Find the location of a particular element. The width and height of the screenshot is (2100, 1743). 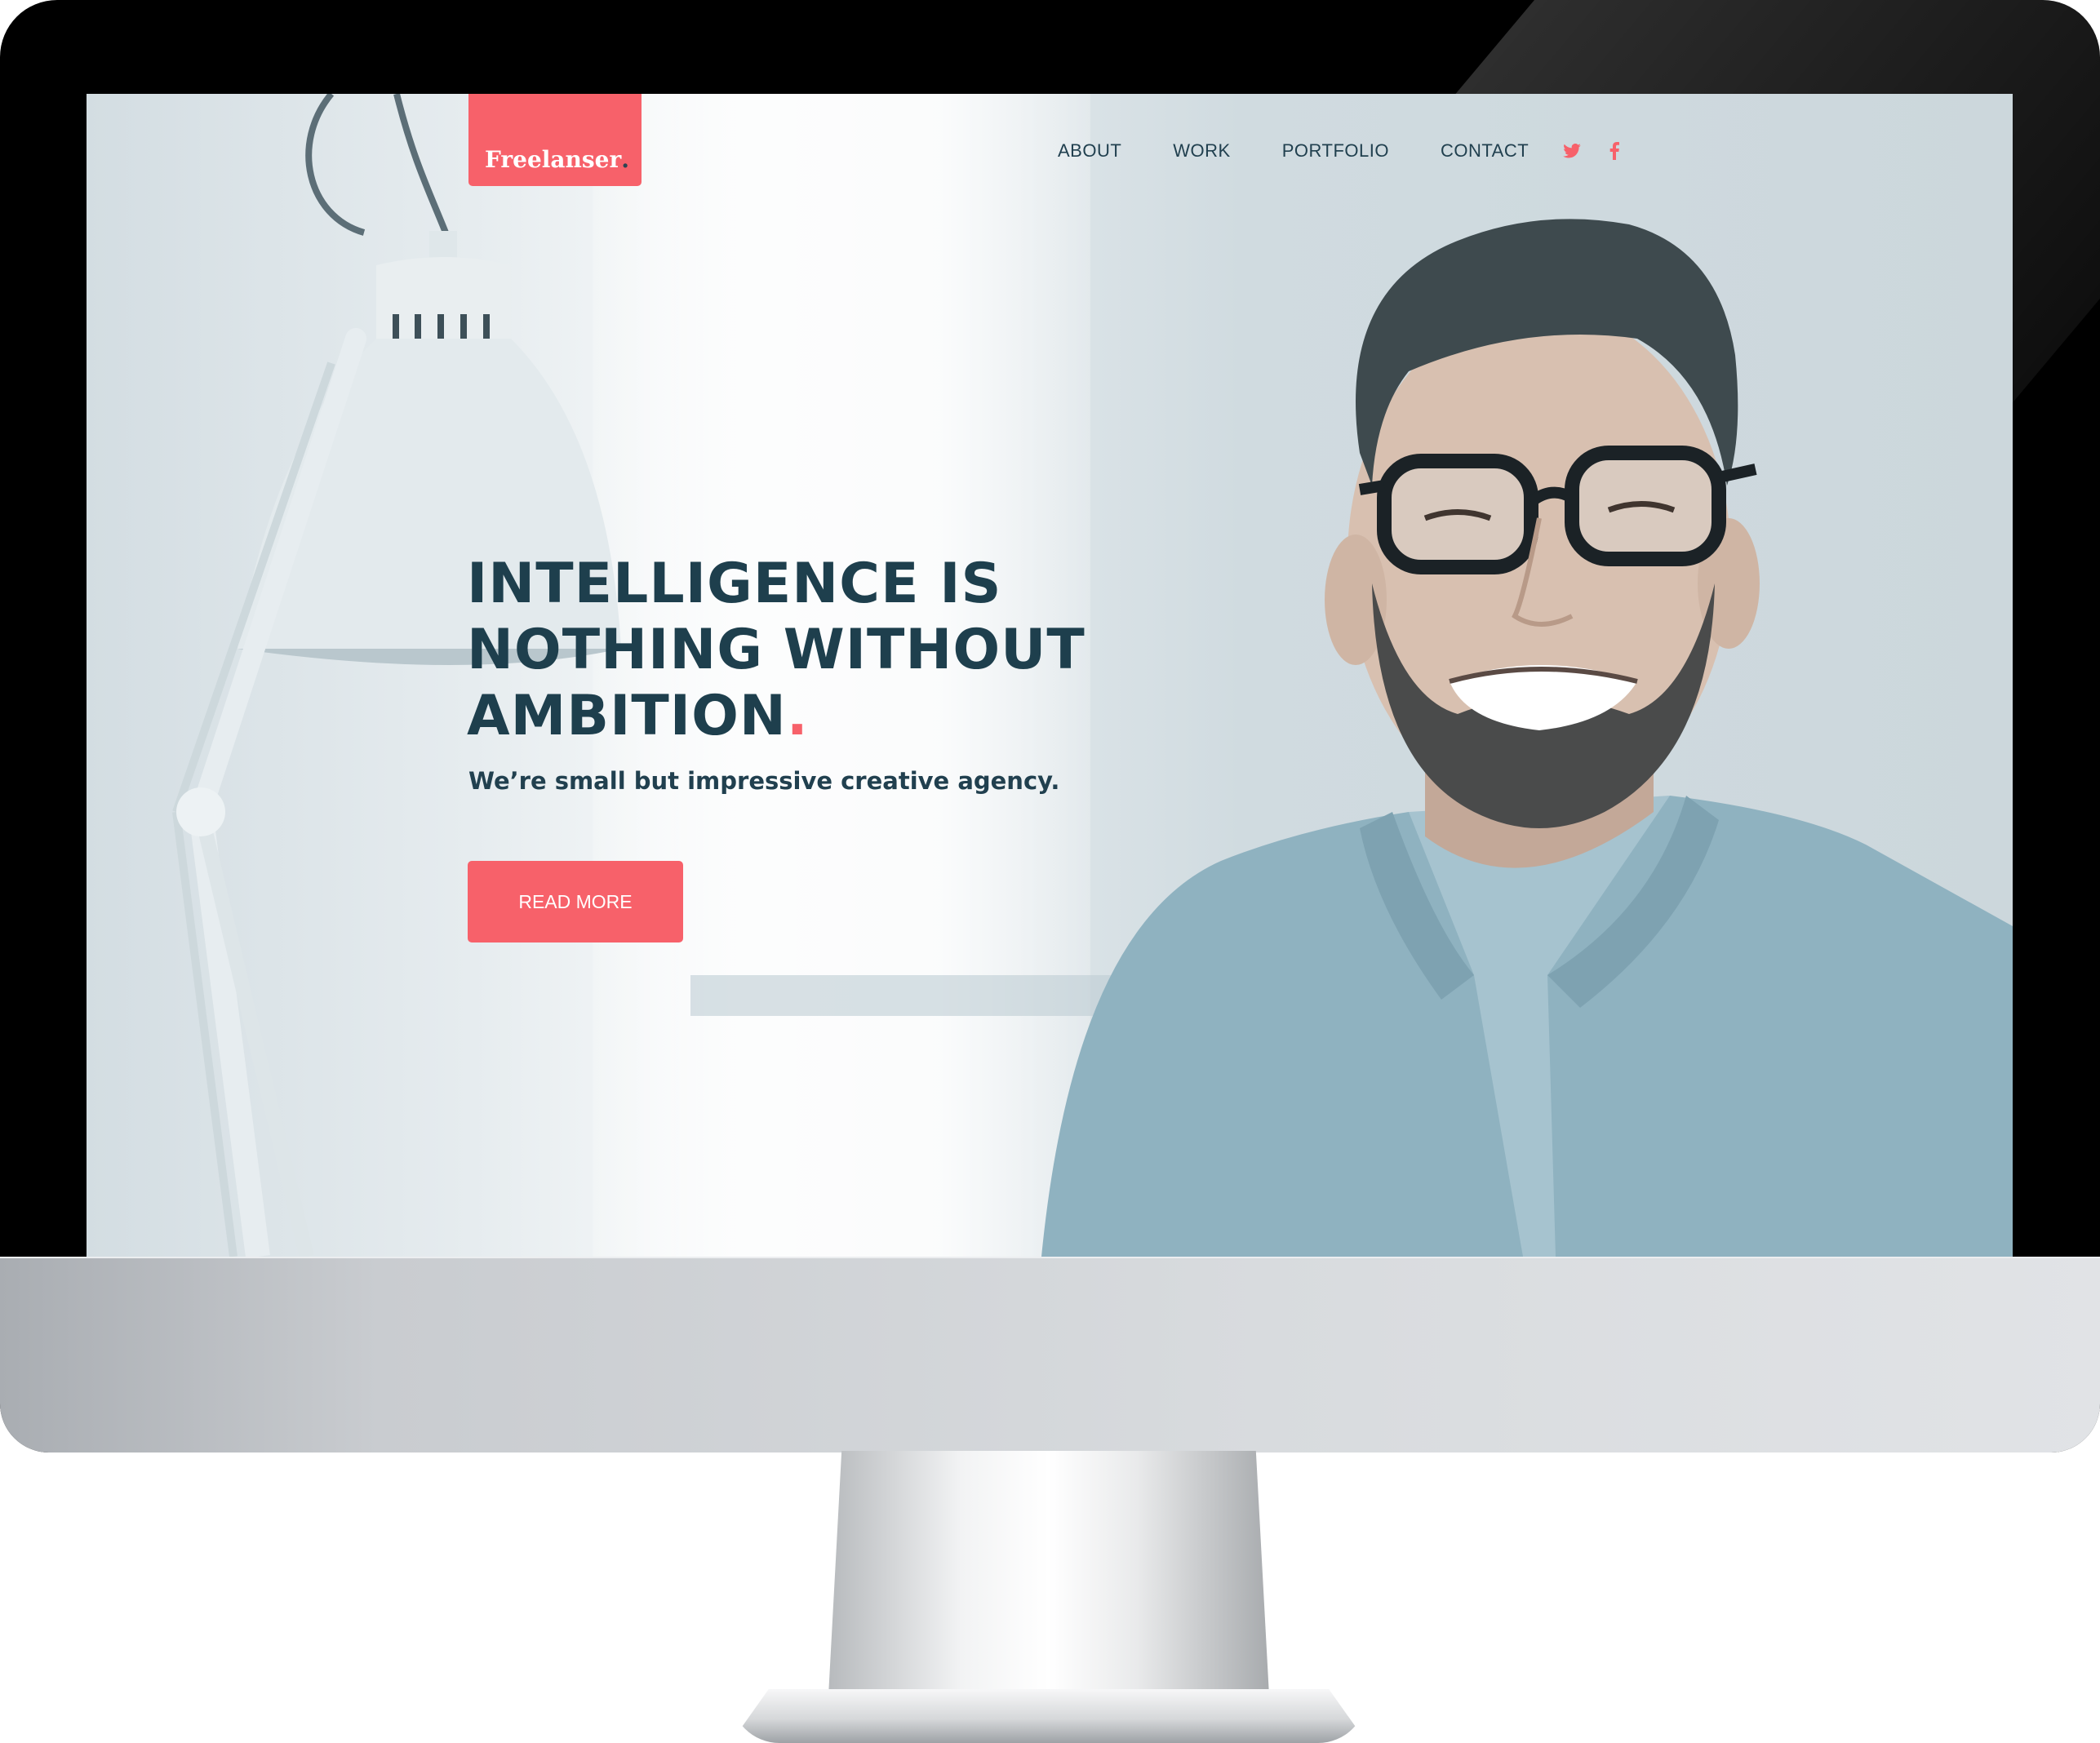

hero-title-line-1: INTELLIGENCE IS is located at coordinates (734, 584).